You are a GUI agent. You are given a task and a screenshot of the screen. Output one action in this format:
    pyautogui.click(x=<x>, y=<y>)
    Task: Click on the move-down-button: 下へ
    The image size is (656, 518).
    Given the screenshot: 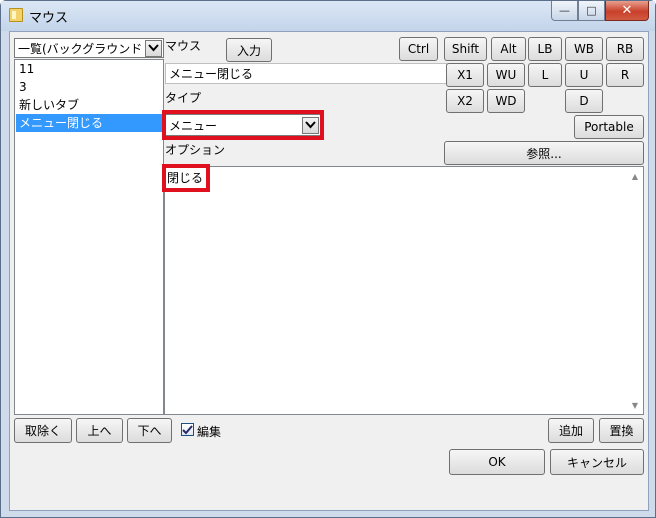 What is the action you would take?
    pyautogui.click(x=149, y=430)
    